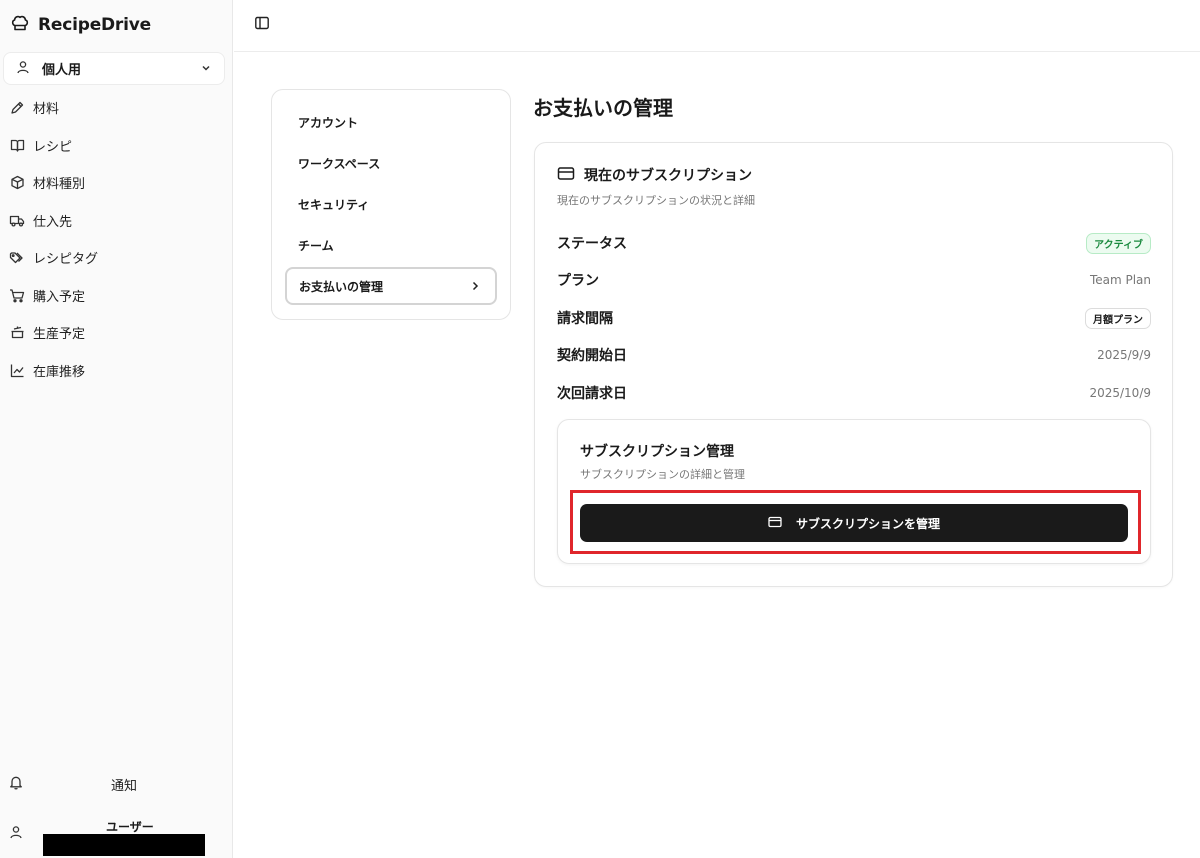 The height and width of the screenshot is (858, 1200). Describe the element at coordinates (53, 222) in the screenshot. I see `sidebar-item-label: 仕入先` at that location.